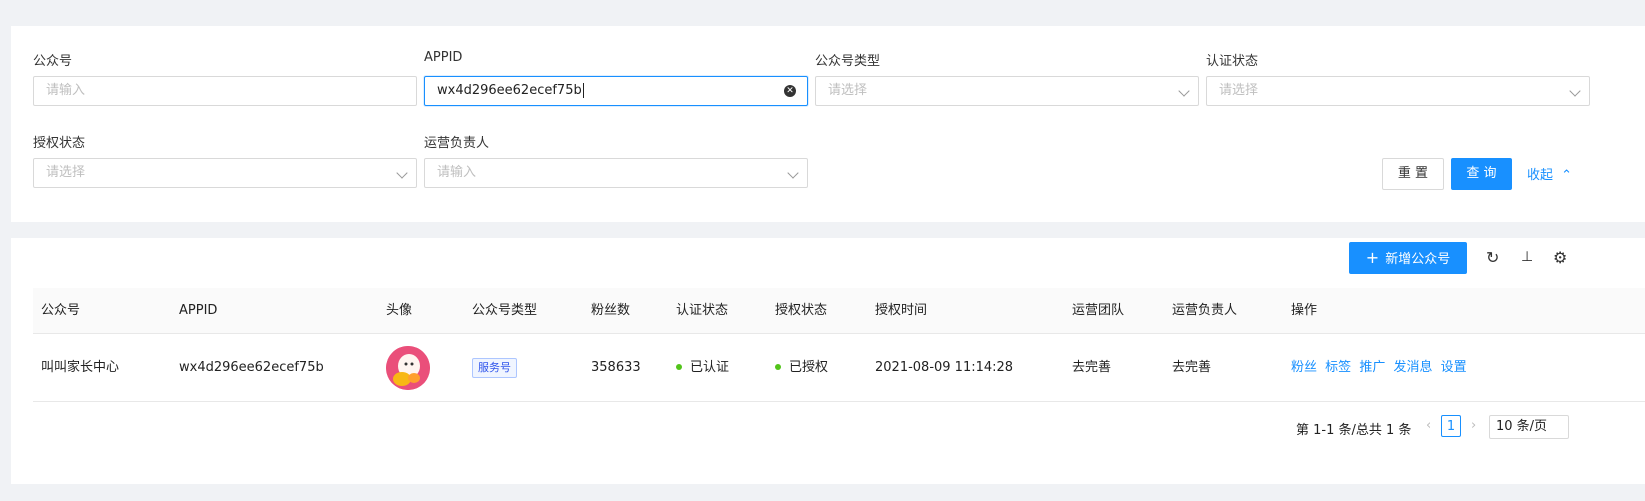  Describe the element at coordinates (457, 143) in the screenshot. I see `operator-label: 运营负责人` at that location.